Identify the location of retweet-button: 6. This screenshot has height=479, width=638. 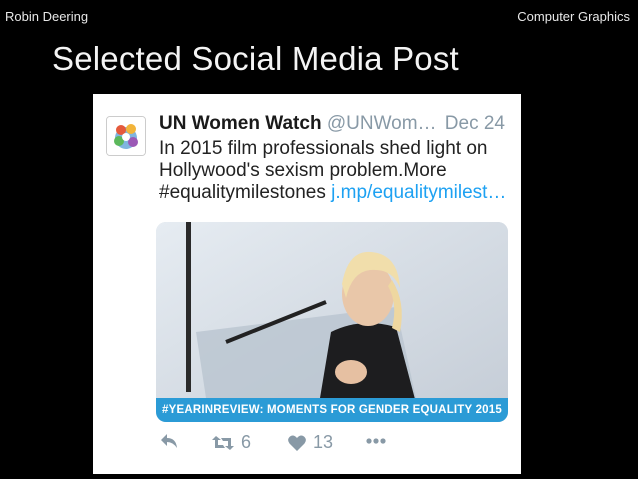
(231, 442).